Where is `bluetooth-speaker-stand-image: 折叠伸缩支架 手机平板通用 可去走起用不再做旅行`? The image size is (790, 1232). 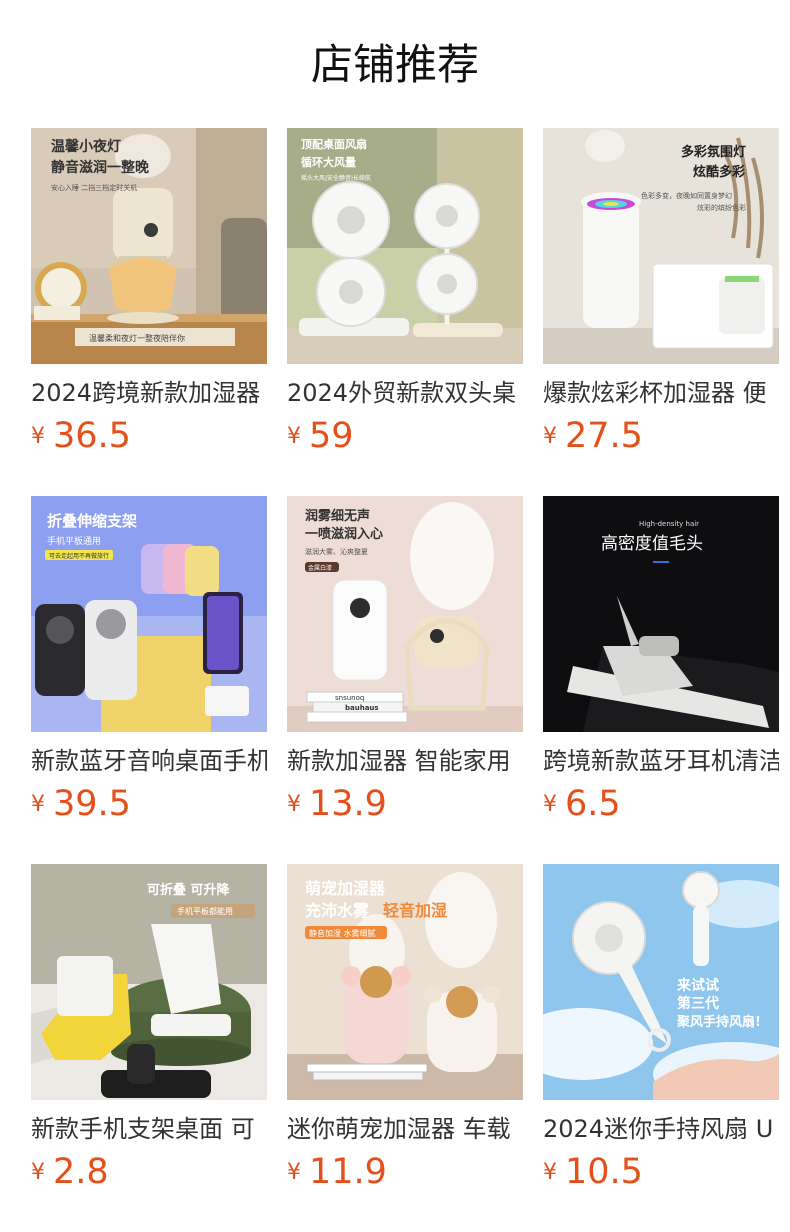
bluetooth-speaker-stand-image: 折叠伸缩支架 手机平板通用 可去走起用不再做旅行 is located at coordinates (149, 614).